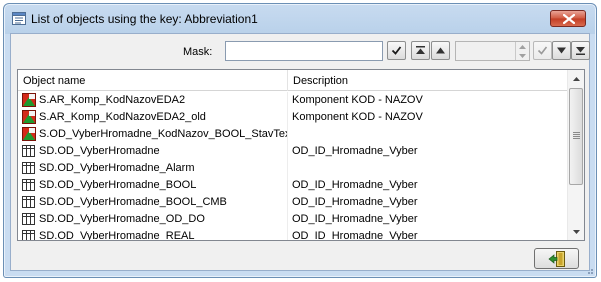  What do you see at coordinates (198, 52) in the screenshot?
I see `mask-label: Mask:` at bounding box center [198, 52].